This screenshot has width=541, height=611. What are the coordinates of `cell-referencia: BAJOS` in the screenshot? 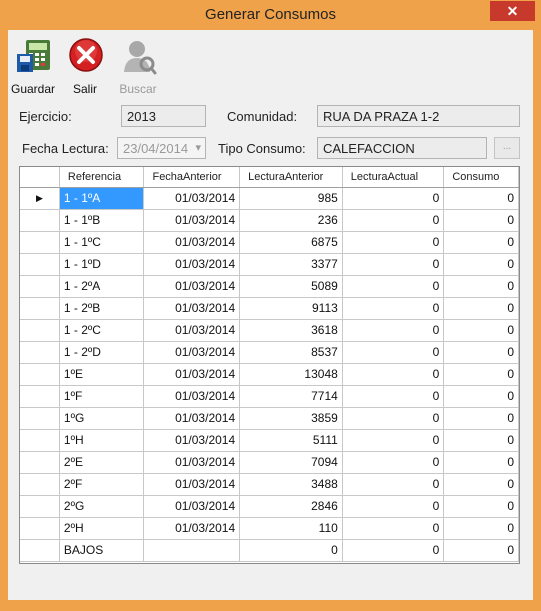 It's located at (102, 550).